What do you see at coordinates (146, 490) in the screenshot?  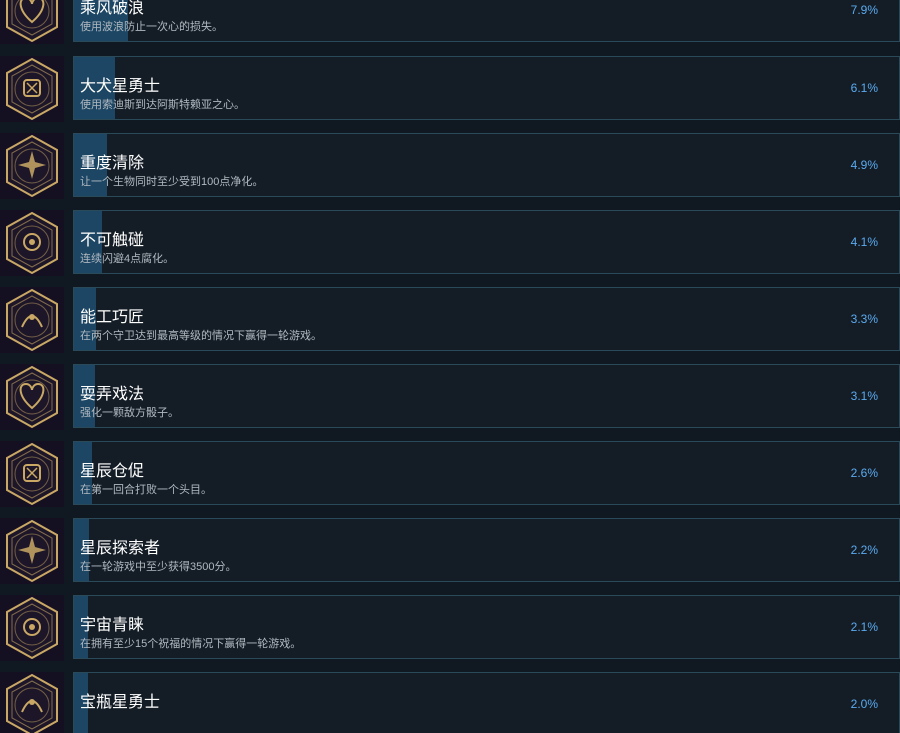 I see `achievement-description: 在第一回合打败一个头目。` at bounding box center [146, 490].